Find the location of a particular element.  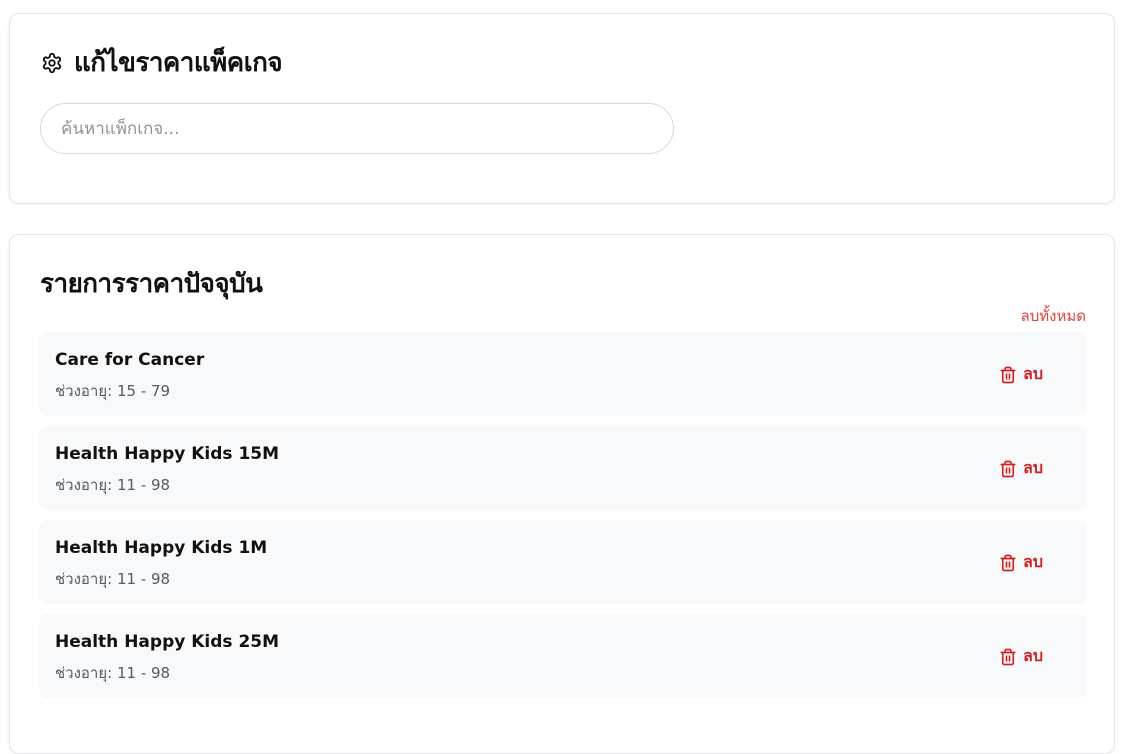

package-name: Care for Cancer is located at coordinates (130, 360).